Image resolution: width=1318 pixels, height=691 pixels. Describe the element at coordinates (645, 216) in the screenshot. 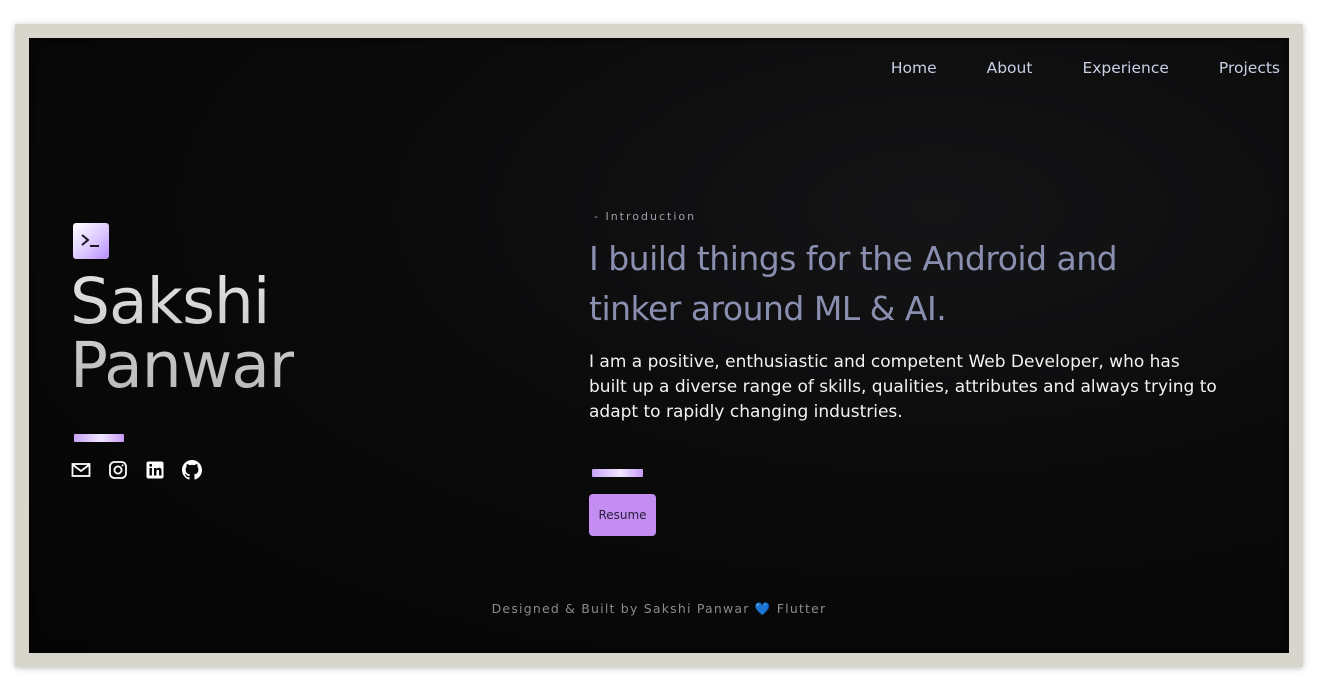

I see `intro-tag: - Introduction` at that location.